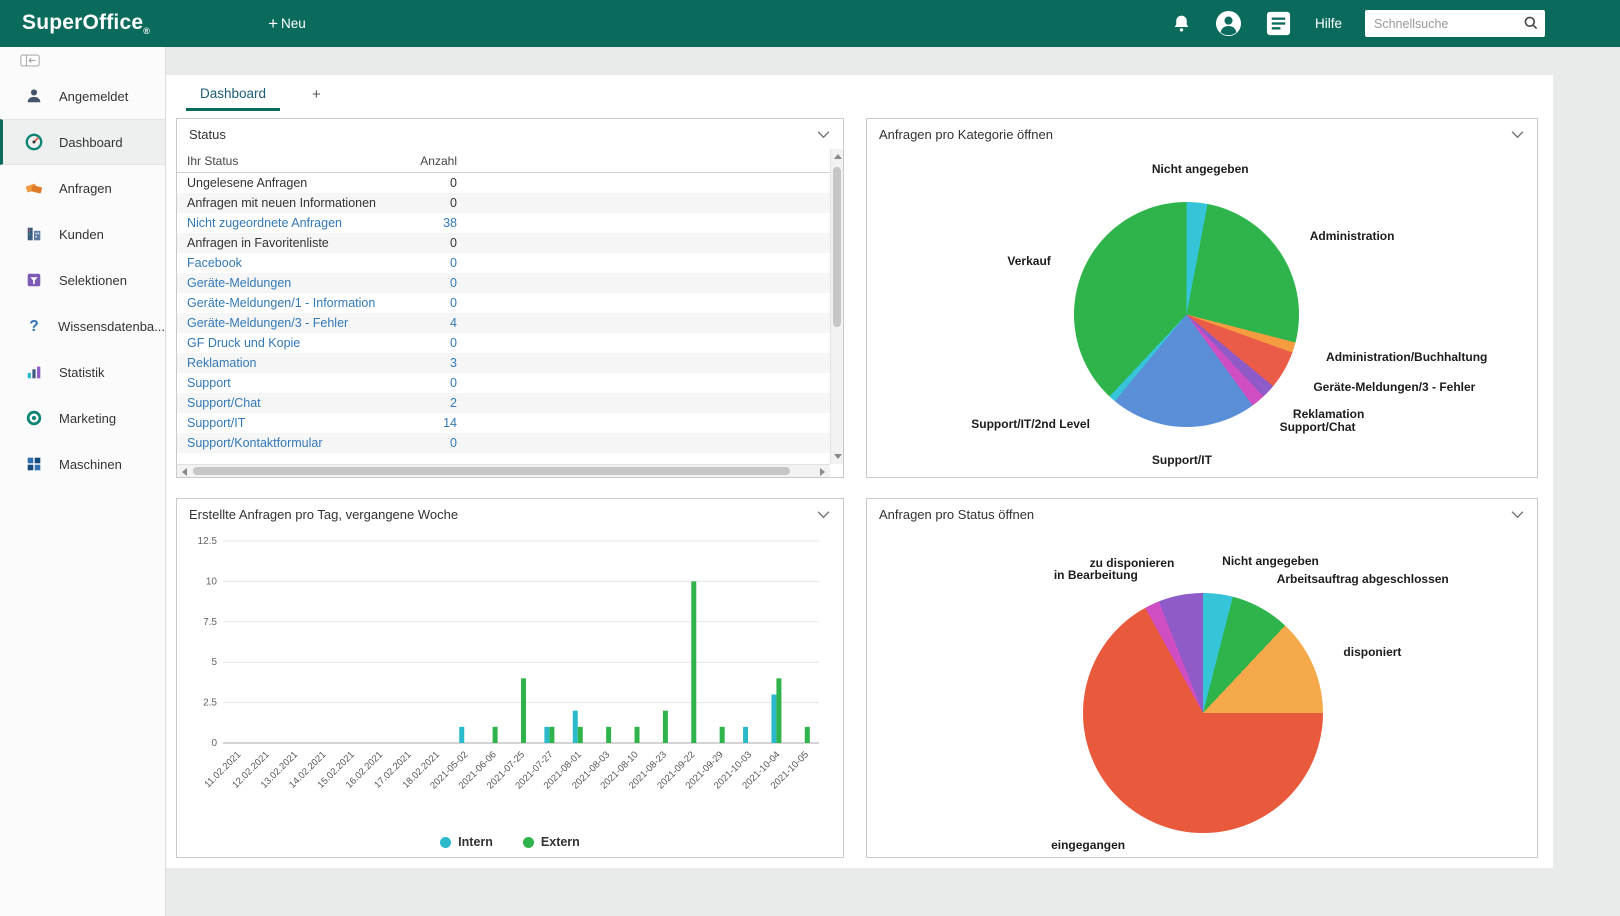  I want to click on table-row: Geräte-Meldungen/3 - Fehler 4, so click(503, 323).